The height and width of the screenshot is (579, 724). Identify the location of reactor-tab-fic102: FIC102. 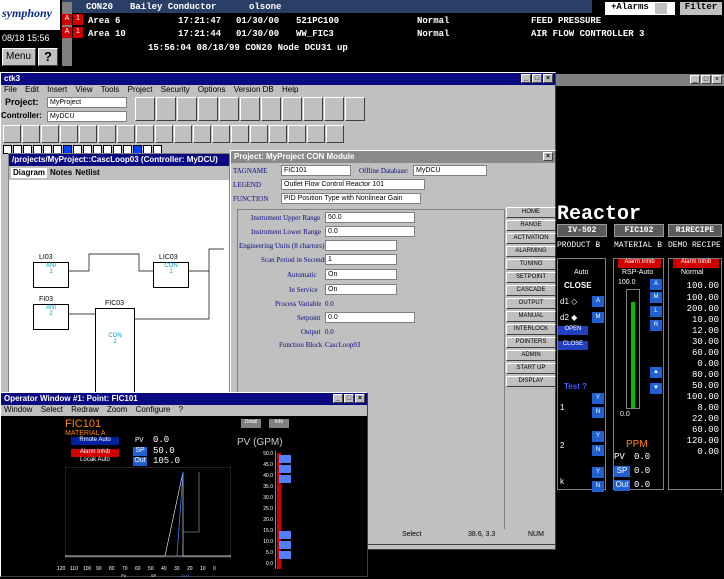
(639, 230).